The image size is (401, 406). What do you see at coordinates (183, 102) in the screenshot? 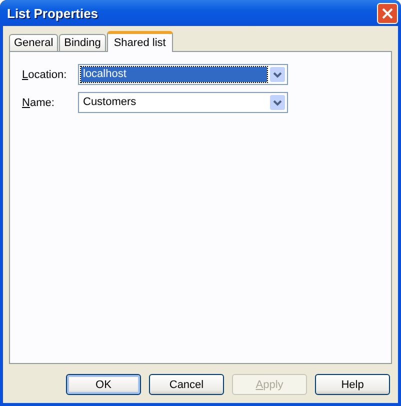
I see `dropdown-field: Customers` at bounding box center [183, 102].